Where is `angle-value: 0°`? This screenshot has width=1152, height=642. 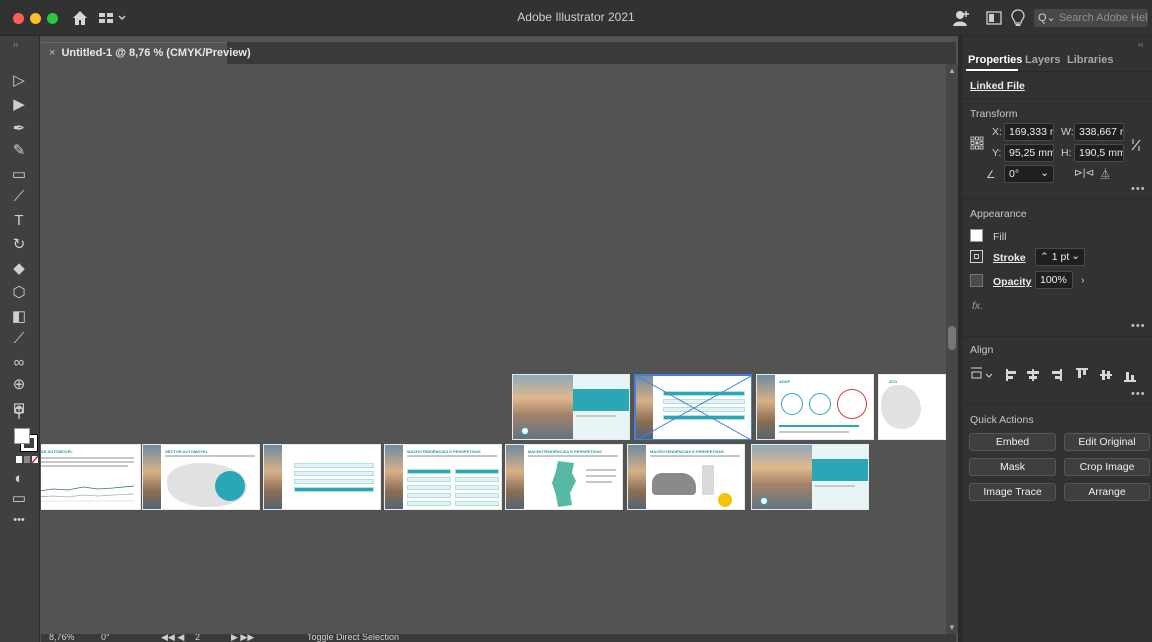 angle-value: 0° is located at coordinates (1014, 174).